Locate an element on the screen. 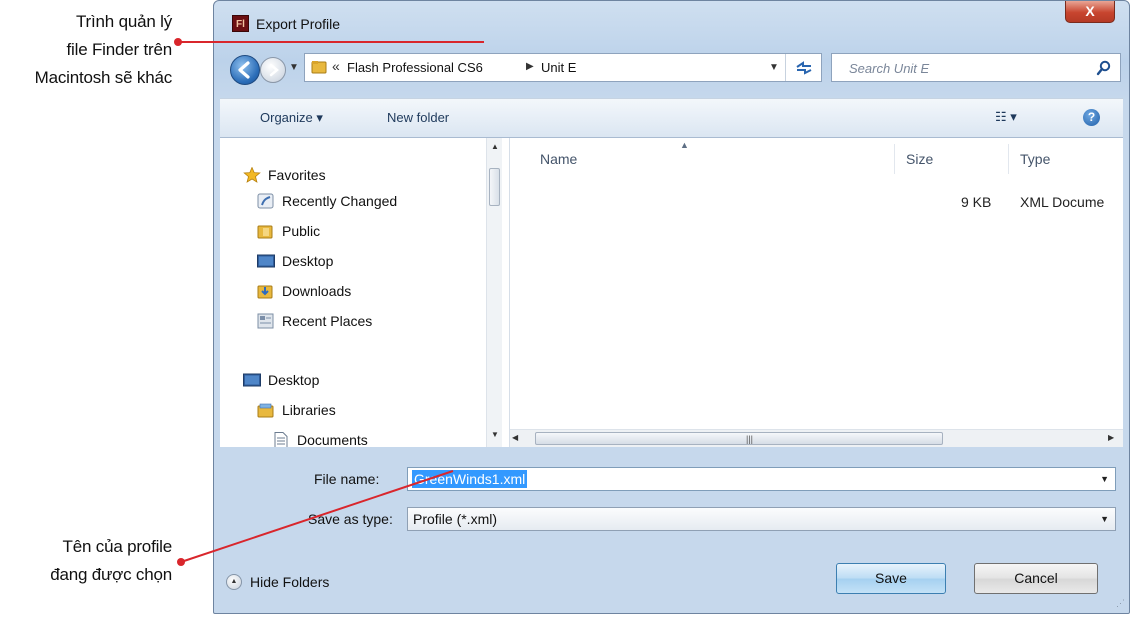 The image size is (1138, 620). hide-folders-label: Hide Folders is located at coordinates (290, 582).